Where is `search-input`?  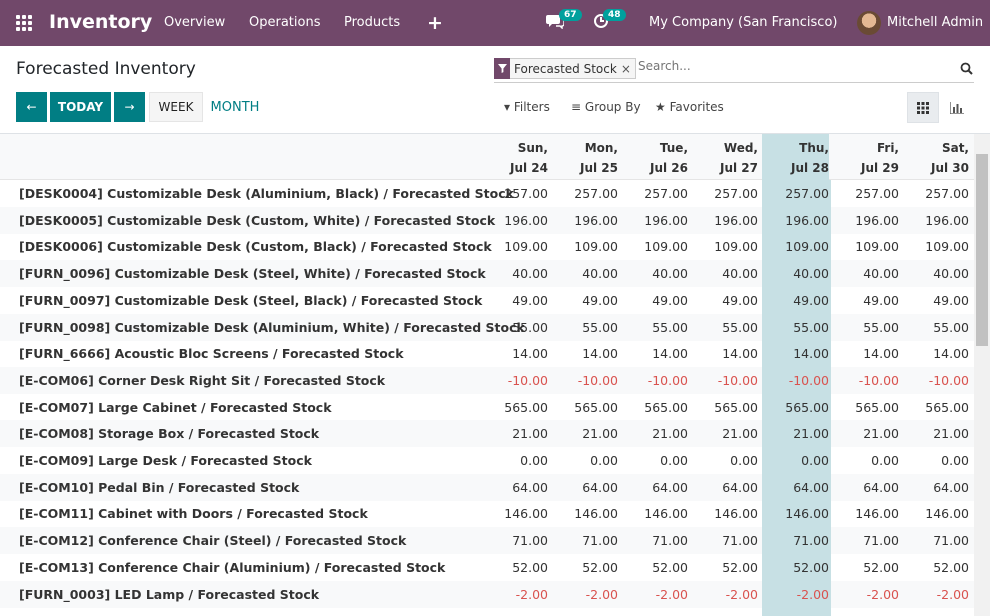
search-input is located at coordinates (788, 66).